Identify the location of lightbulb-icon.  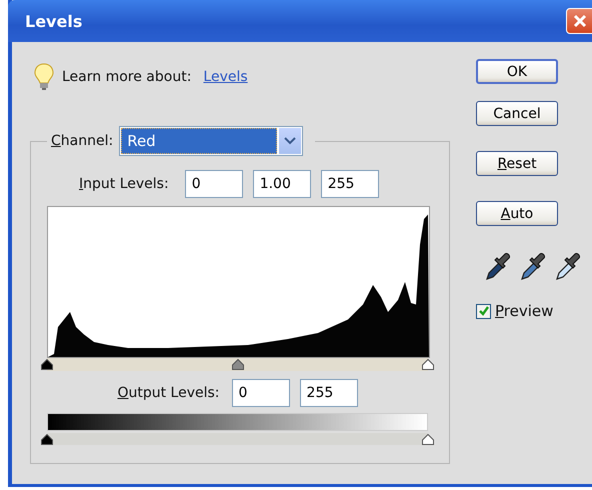
(44, 77).